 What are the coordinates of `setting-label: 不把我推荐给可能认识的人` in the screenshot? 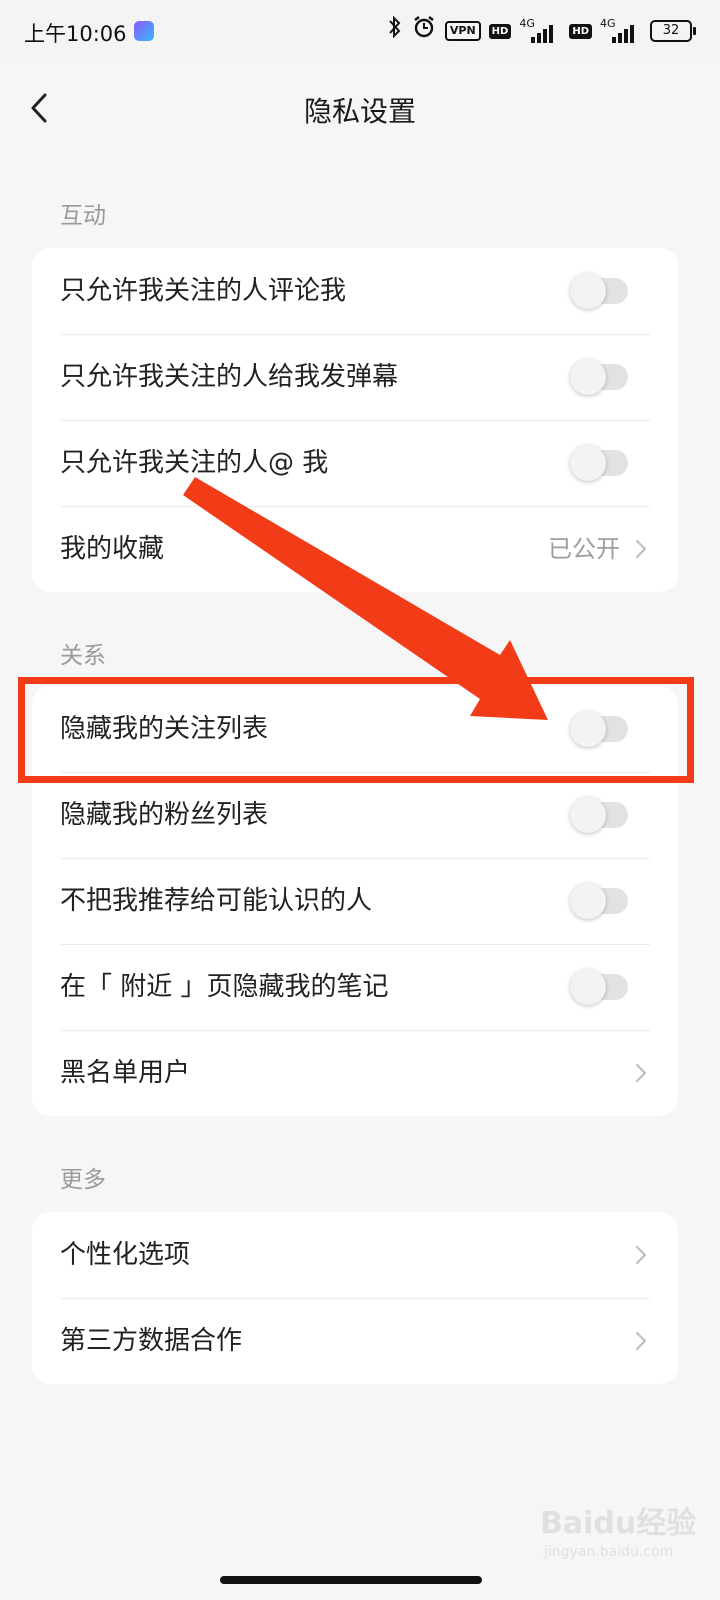 It's located at (216, 901).